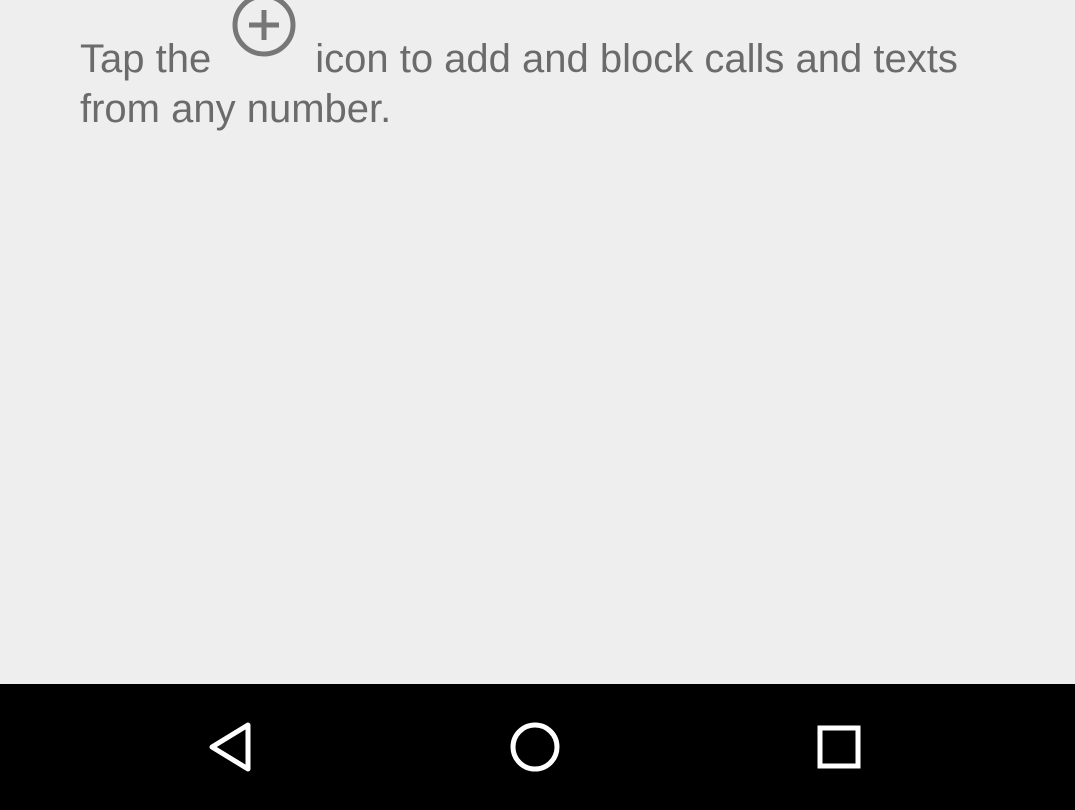  I want to click on home-icon, so click(535, 747).